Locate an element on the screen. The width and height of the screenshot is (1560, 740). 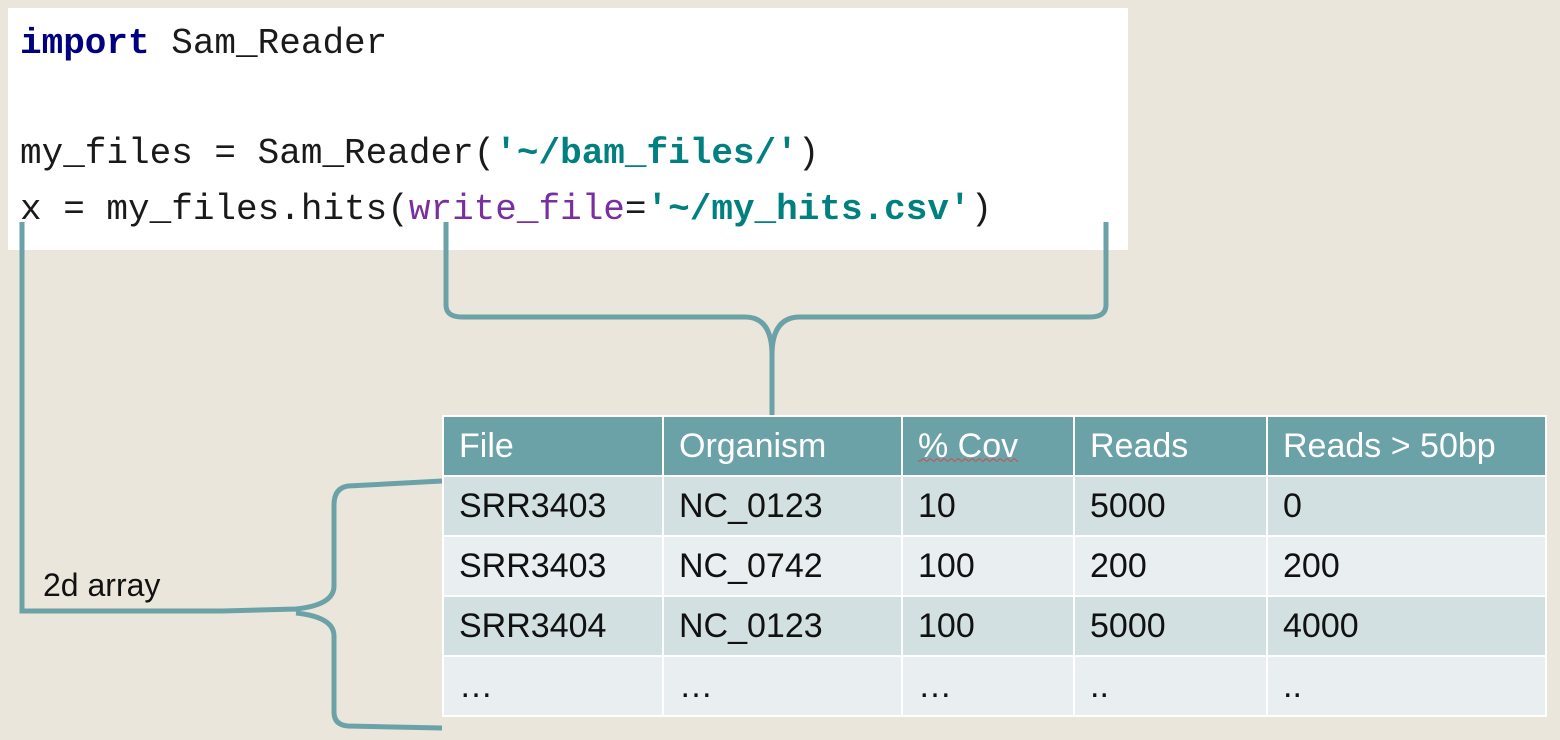
array-label: 2d array is located at coordinates (102, 585).